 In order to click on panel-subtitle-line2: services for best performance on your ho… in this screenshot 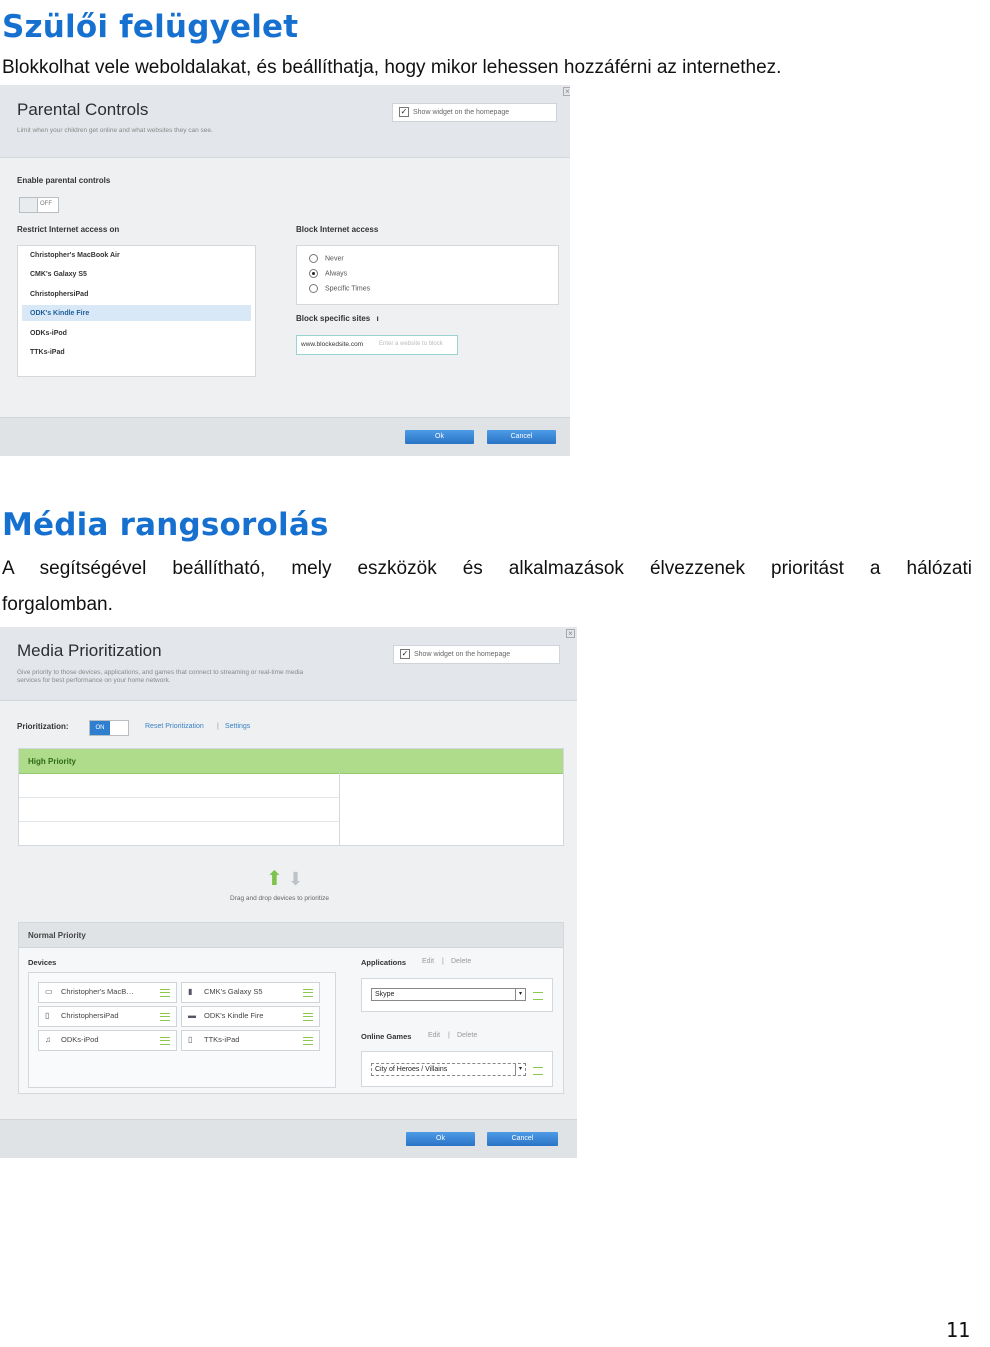, I will do `click(94, 680)`.